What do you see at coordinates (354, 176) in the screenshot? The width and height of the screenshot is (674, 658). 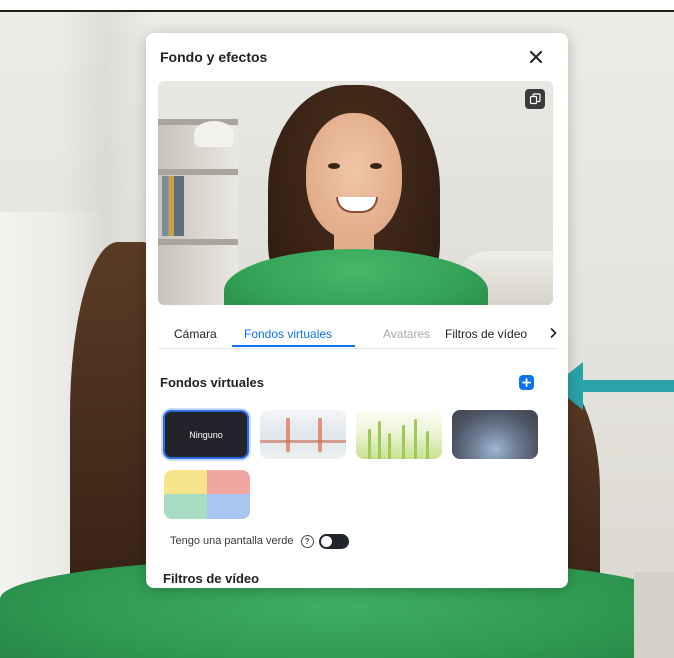 I see `preview-face` at bounding box center [354, 176].